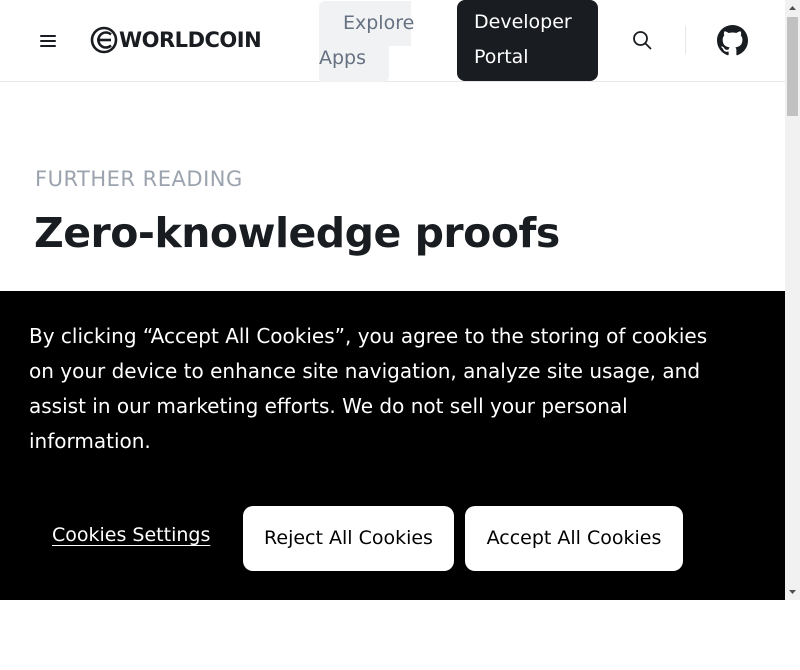 This screenshot has height=670, width=800. What do you see at coordinates (139, 179) in the screenshot?
I see `section-eyebrow: FURTHER READING` at bounding box center [139, 179].